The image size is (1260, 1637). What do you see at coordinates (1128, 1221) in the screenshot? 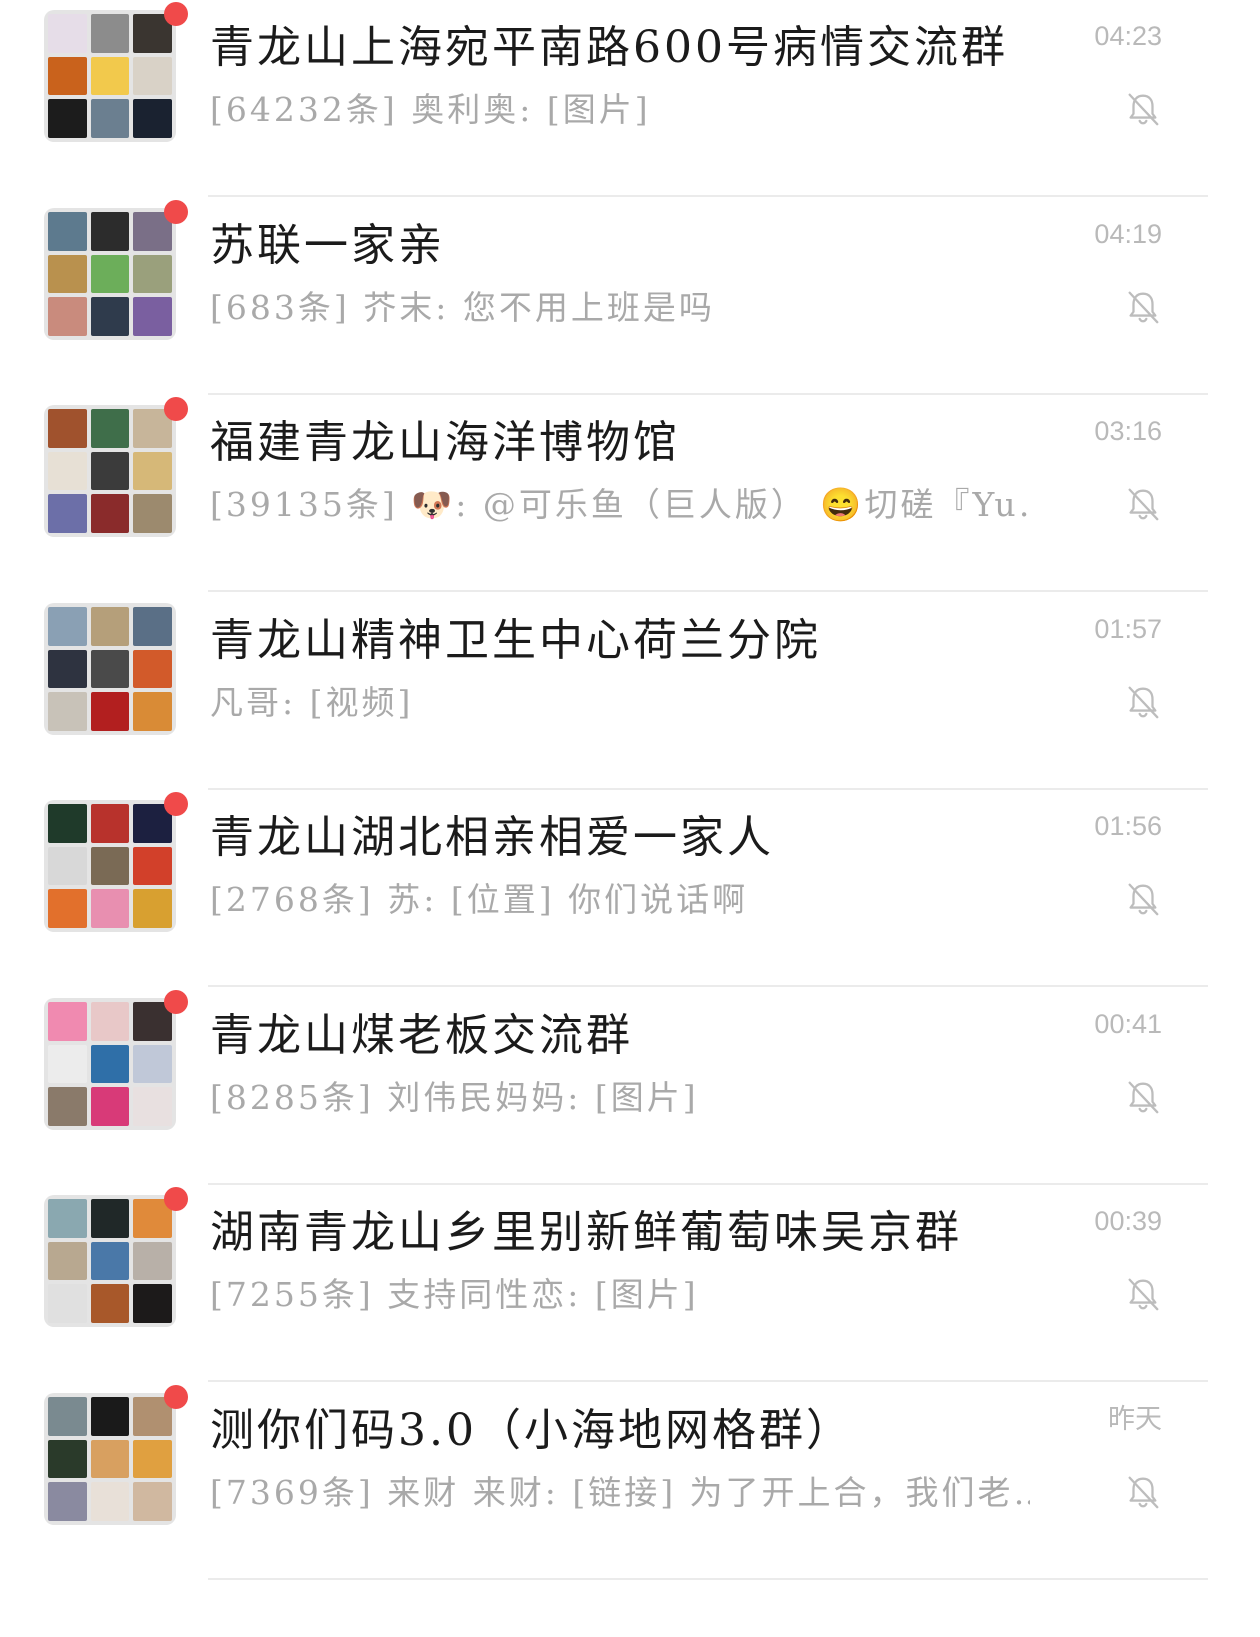
I see `chat-timestamp: 00:39` at bounding box center [1128, 1221].